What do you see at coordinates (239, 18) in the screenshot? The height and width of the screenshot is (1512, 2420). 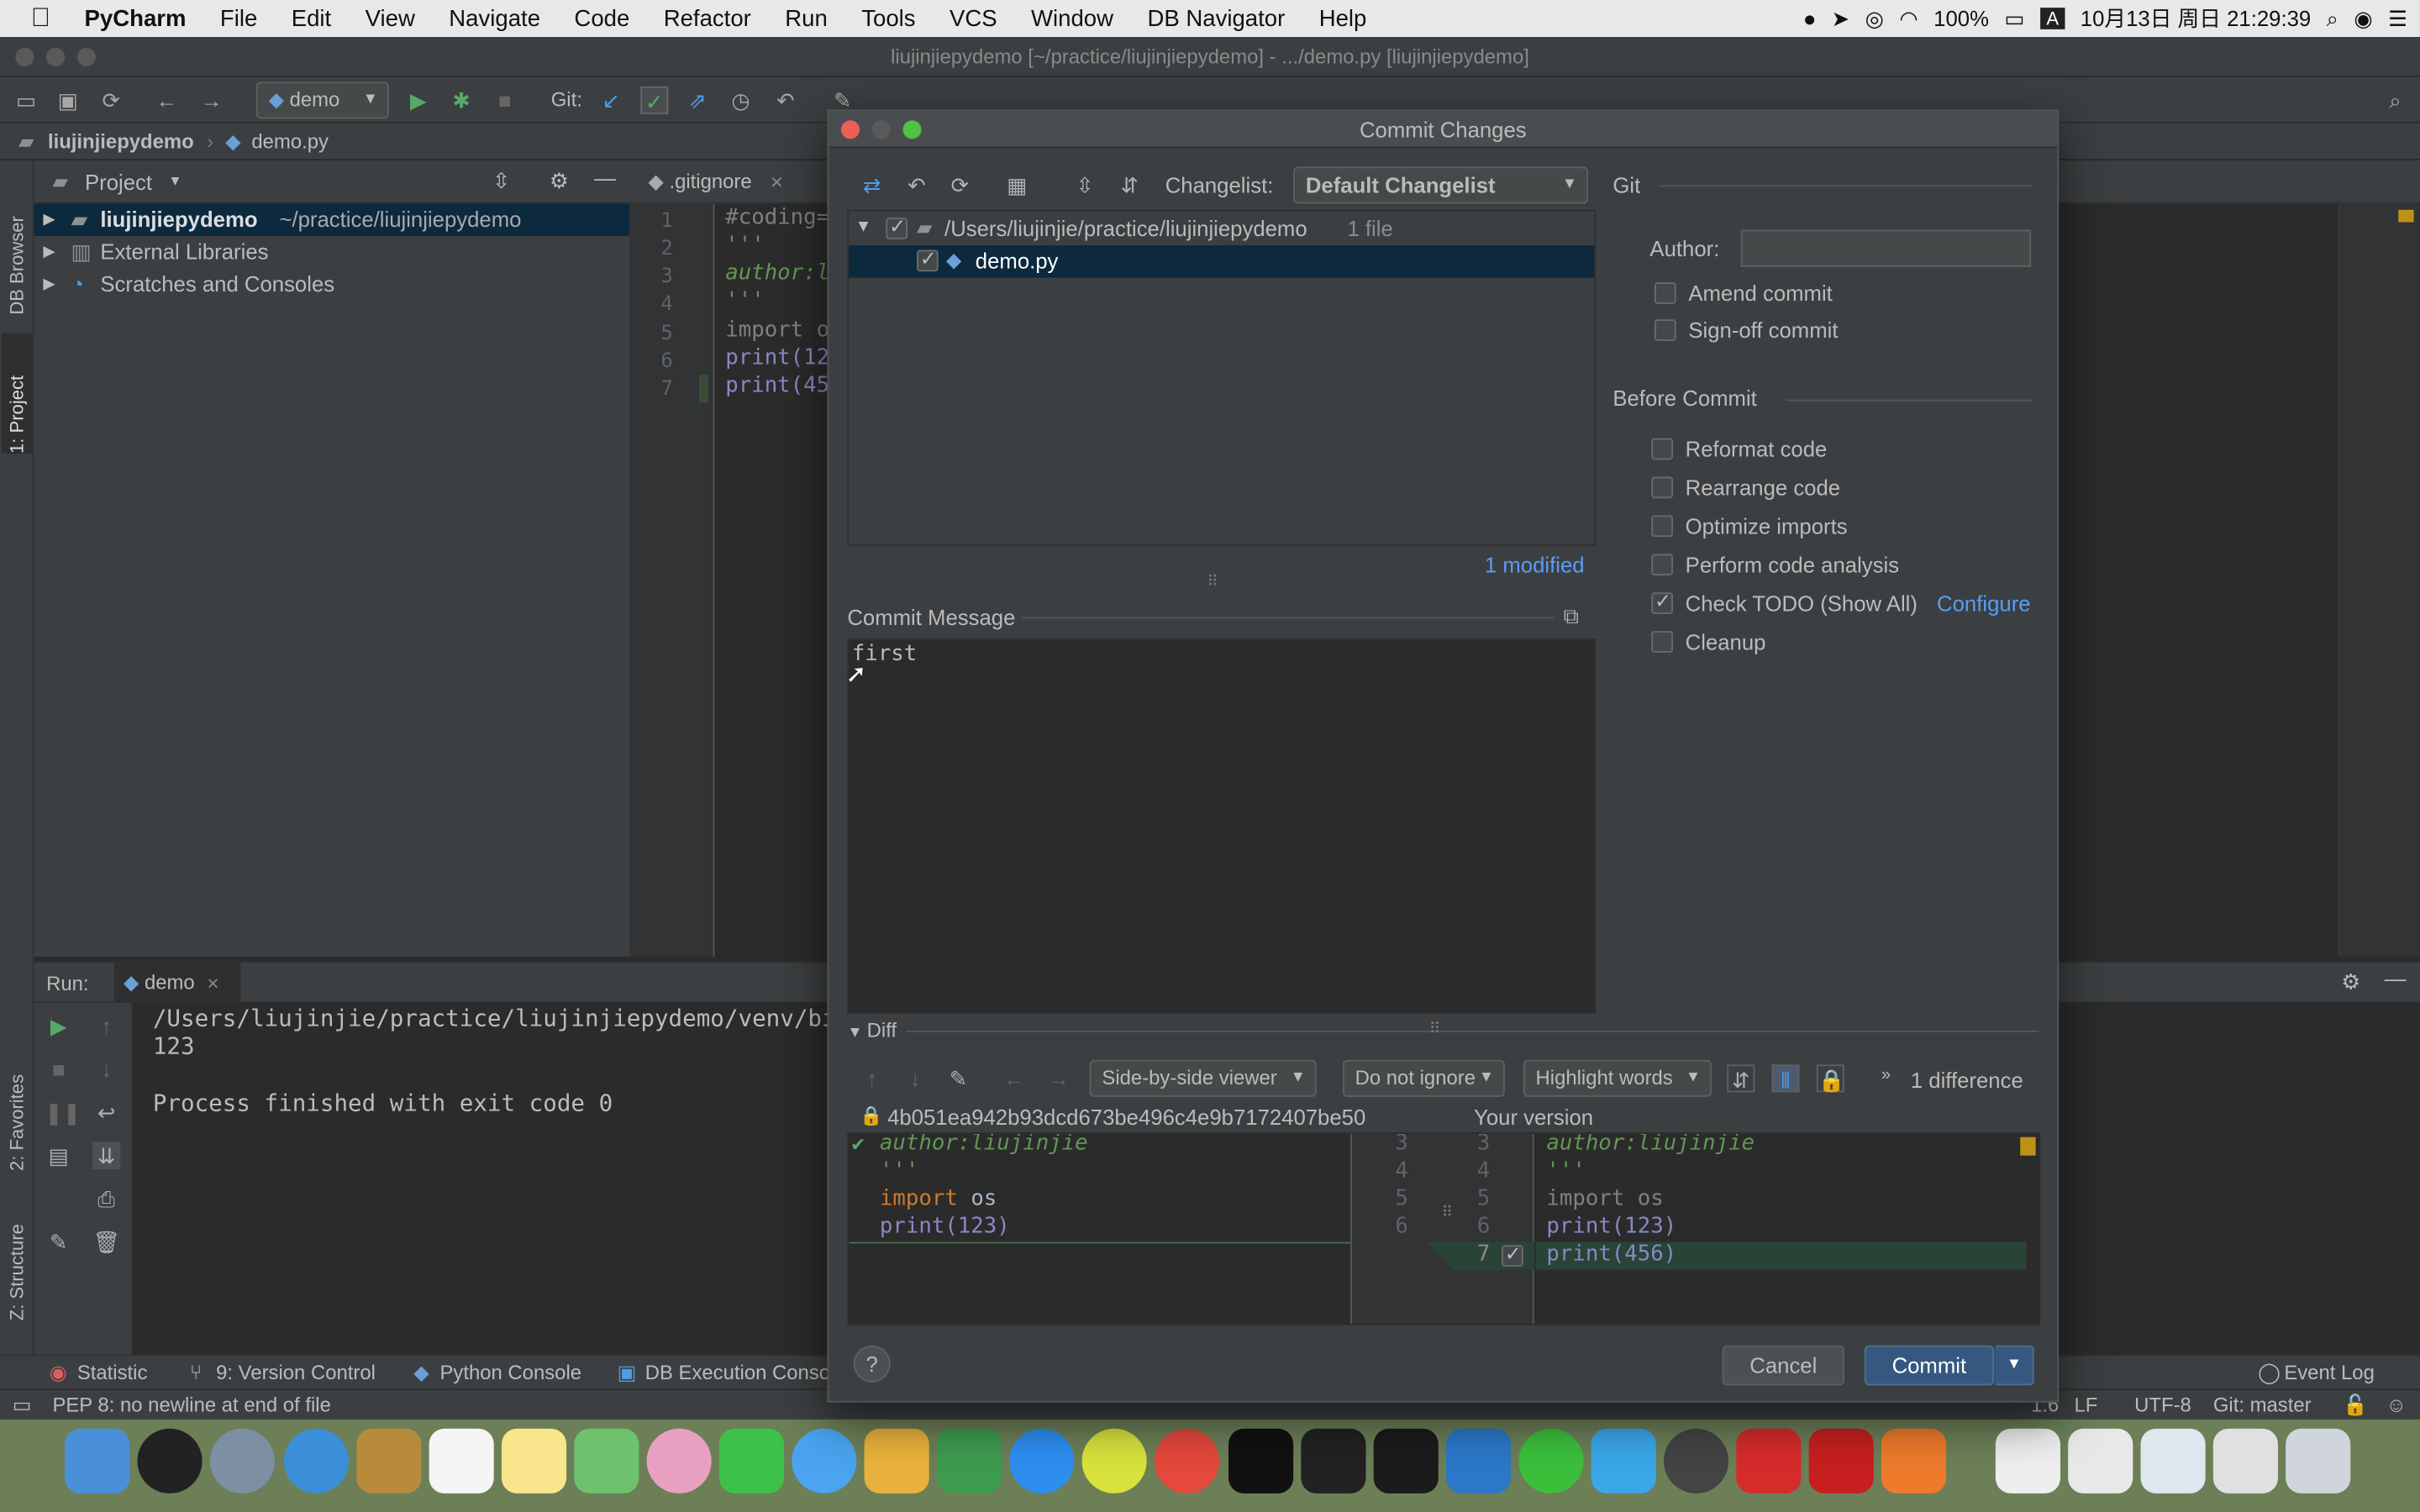 I see `menu-file: File` at bounding box center [239, 18].